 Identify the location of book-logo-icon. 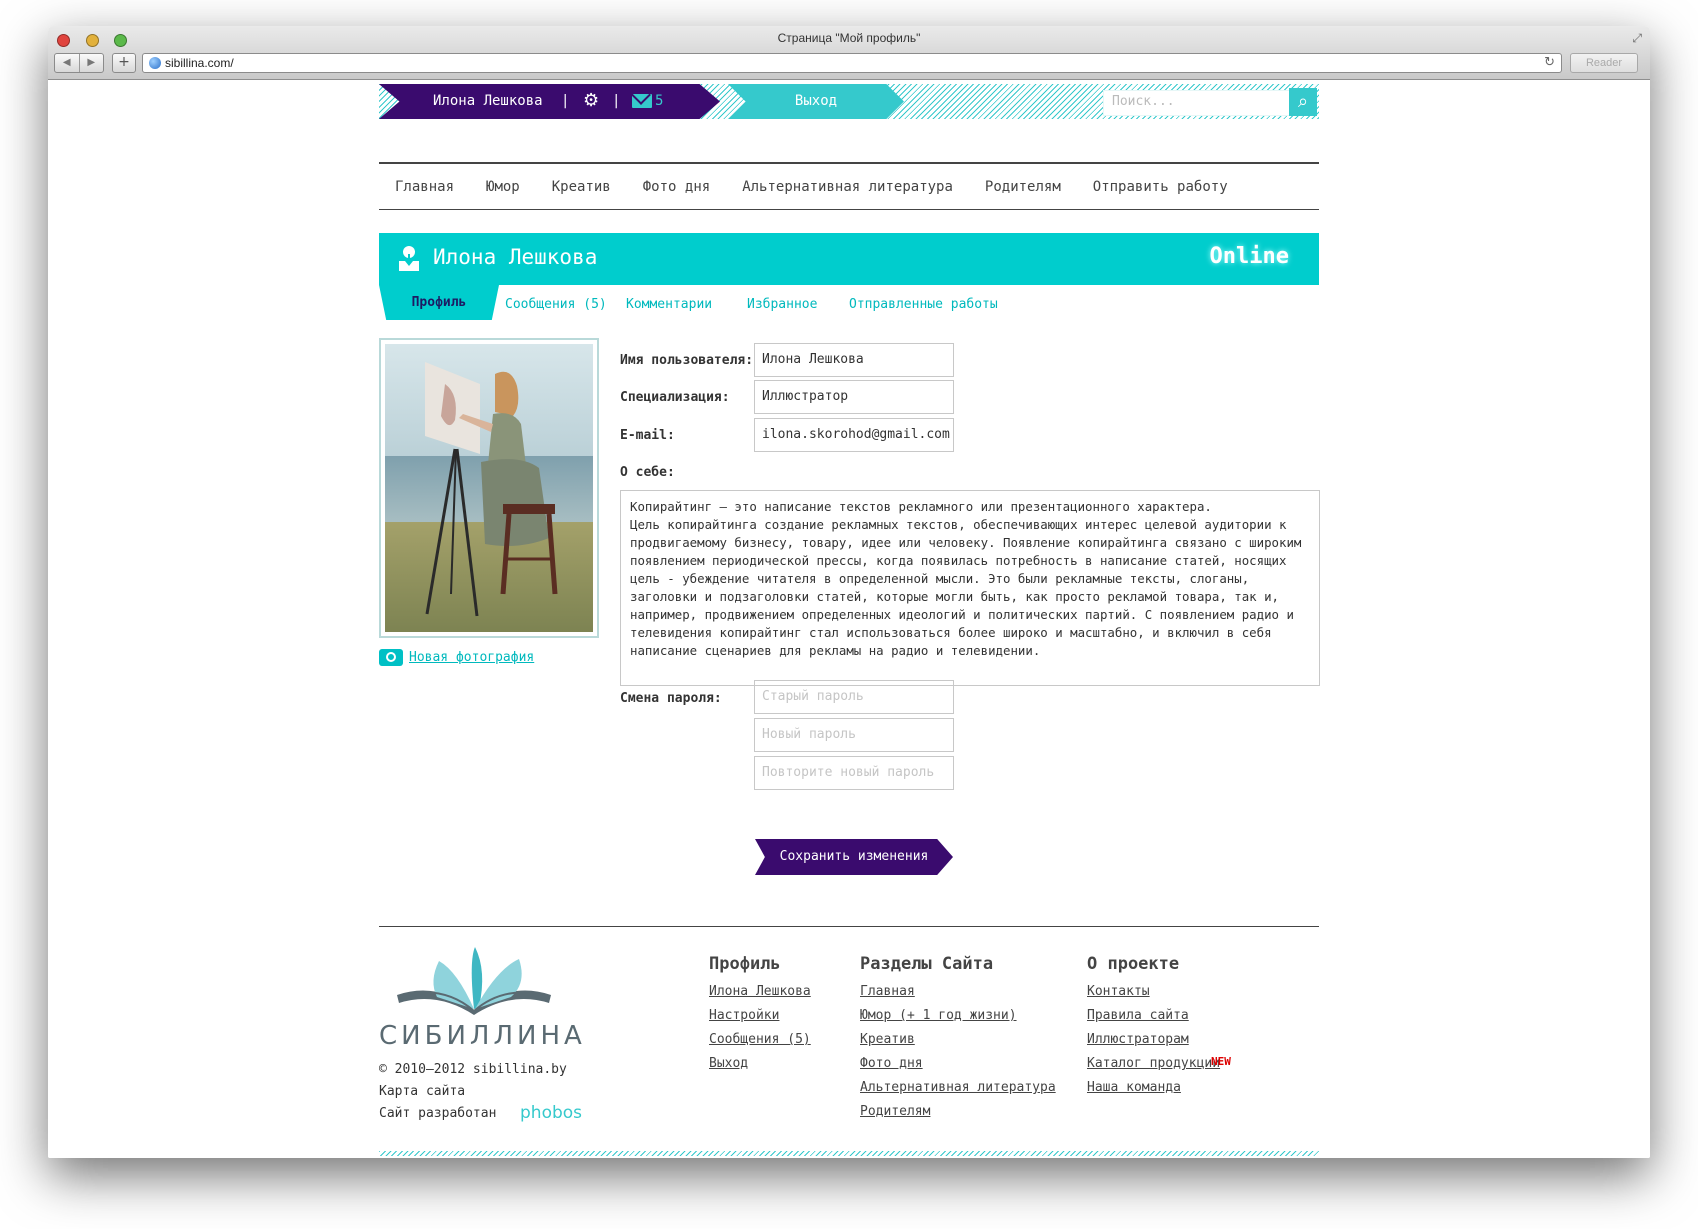
(474, 981).